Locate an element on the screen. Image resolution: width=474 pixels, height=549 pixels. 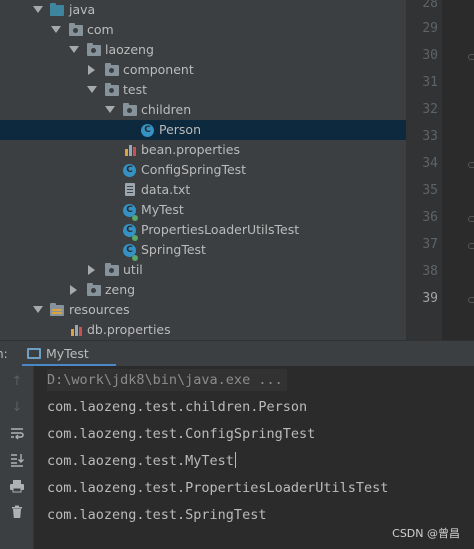
tree-item-mytest: MyTest is located at coordinates (203, 210).